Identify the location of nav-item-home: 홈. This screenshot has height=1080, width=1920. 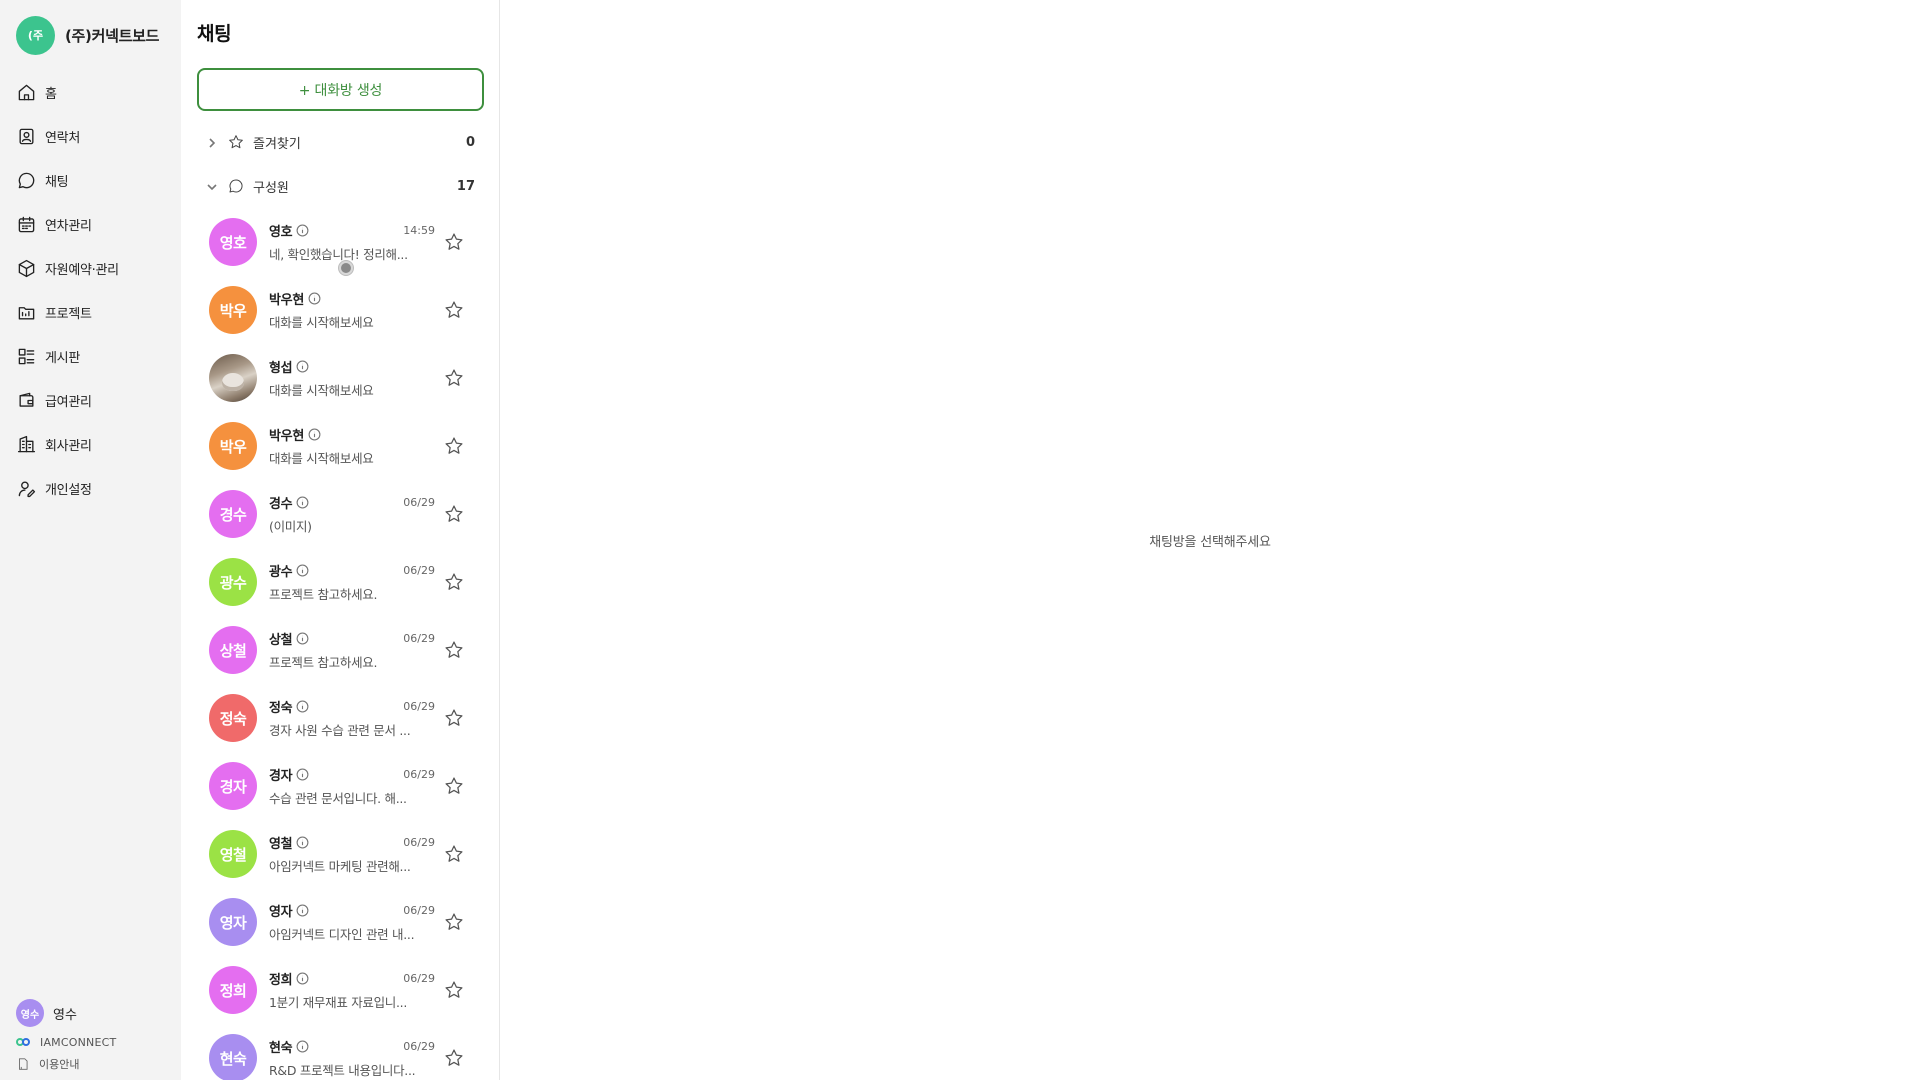
(90, 92).